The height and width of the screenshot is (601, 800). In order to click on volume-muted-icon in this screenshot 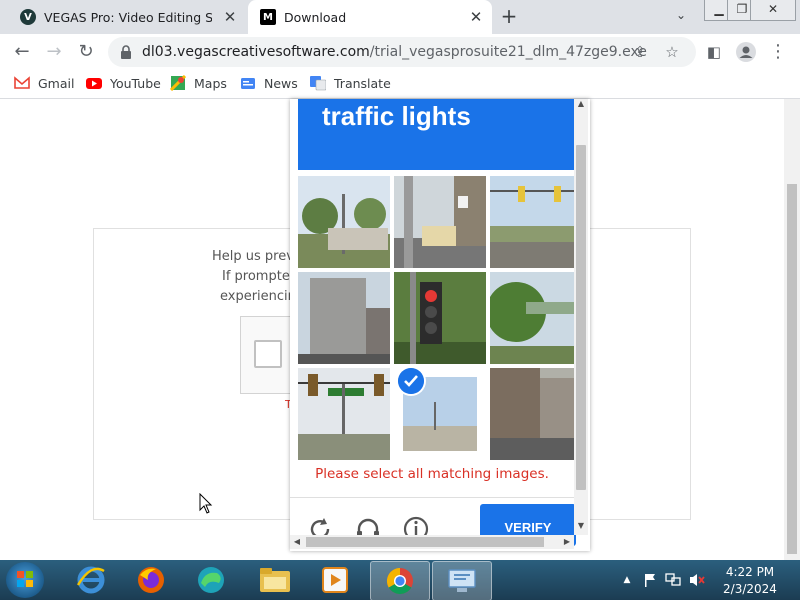, I will do `click(697, 580)`.